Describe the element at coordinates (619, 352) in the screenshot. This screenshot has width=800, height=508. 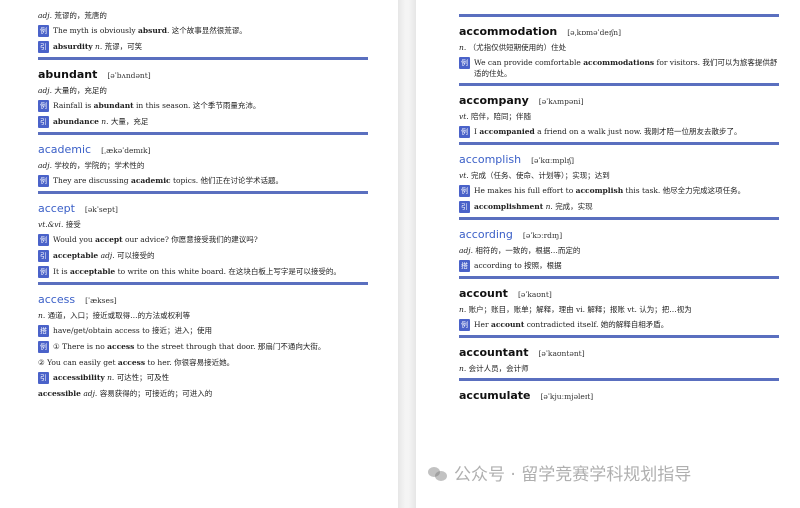
I see `entry-header: accountant [əˈkaʊntənt]` at that location.